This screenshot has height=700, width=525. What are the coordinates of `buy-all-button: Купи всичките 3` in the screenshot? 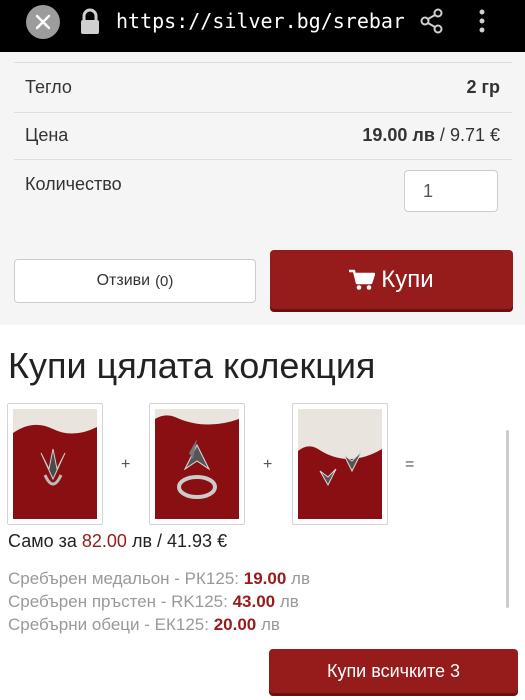 It's located at (393, 671).